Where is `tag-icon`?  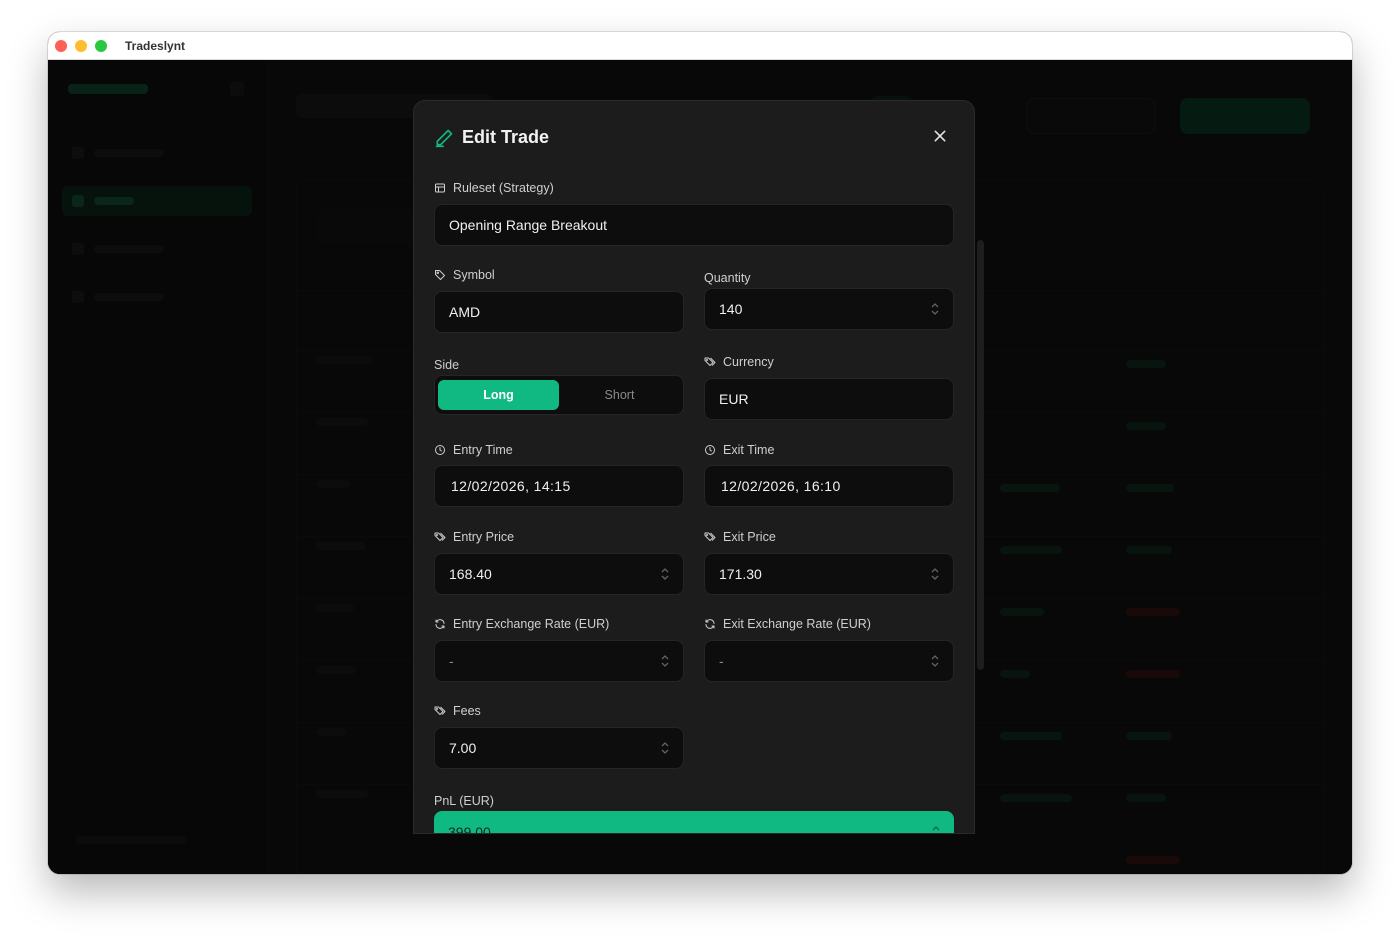
tag-icon is located at coordinates (440, 275).